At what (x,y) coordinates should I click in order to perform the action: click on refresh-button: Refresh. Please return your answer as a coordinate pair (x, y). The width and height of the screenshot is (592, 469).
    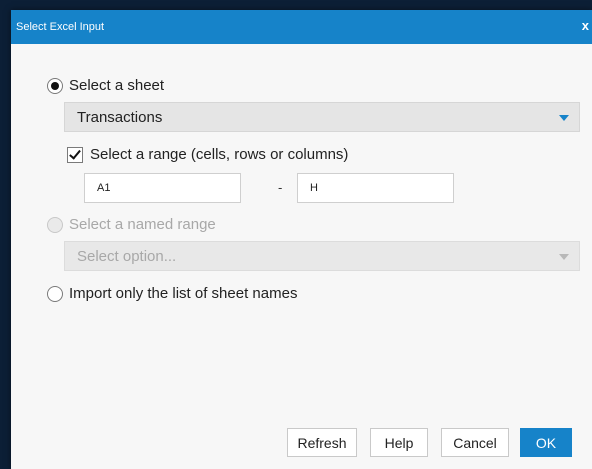
    Looking at the image, I should click on (322, 442).